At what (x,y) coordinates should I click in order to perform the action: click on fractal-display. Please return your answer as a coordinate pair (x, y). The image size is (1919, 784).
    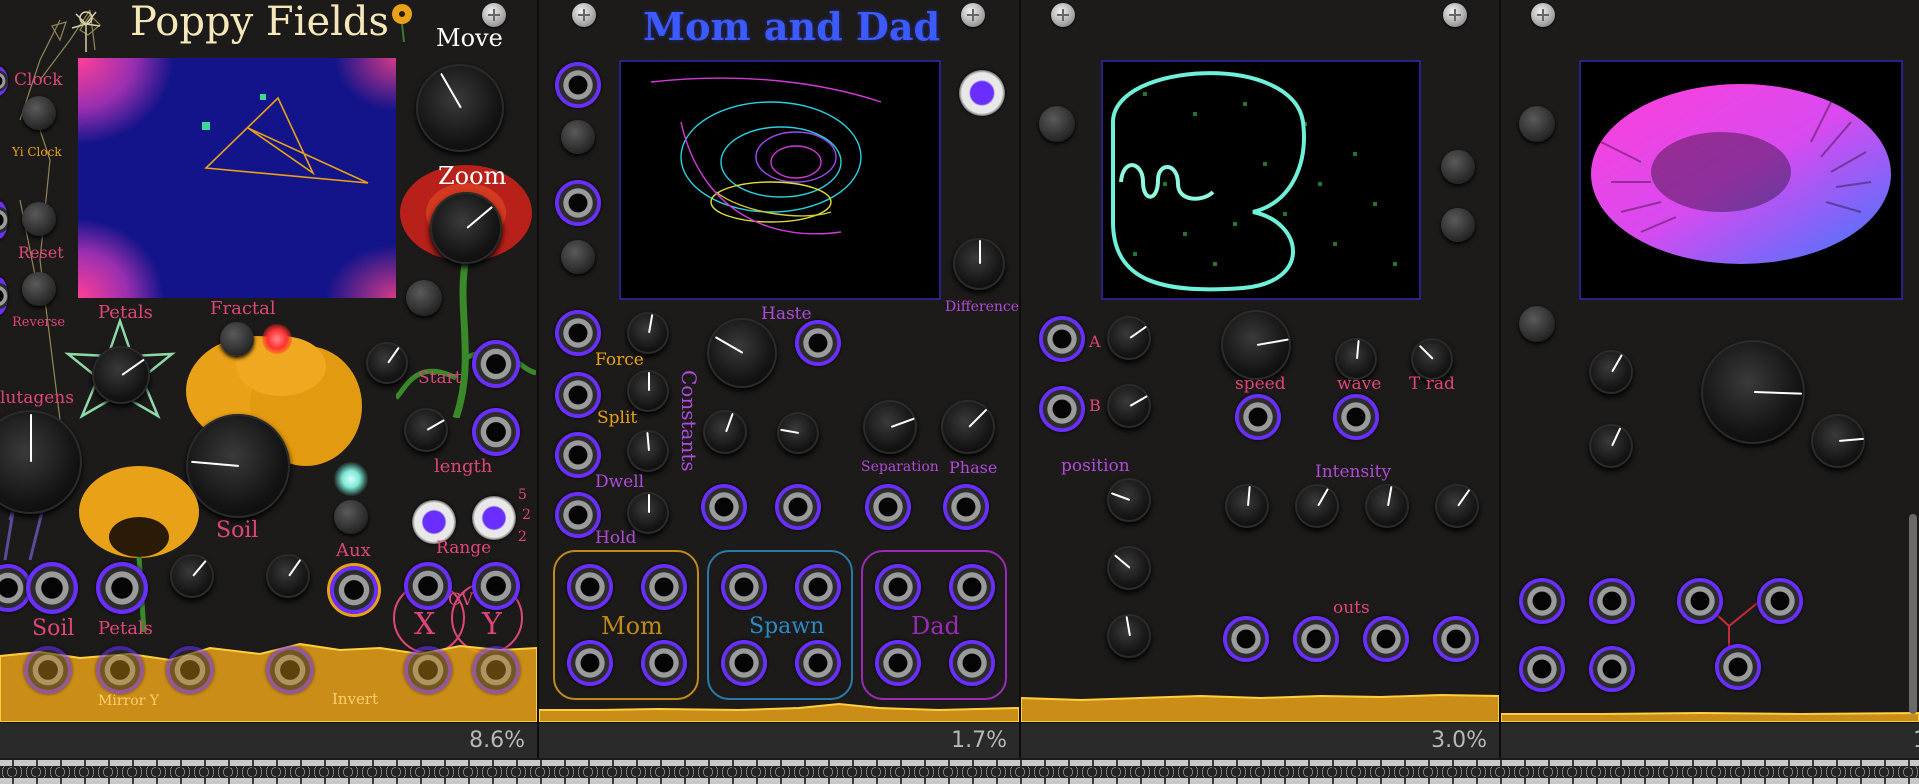
    Looking at the image, I should click on (237, 178).